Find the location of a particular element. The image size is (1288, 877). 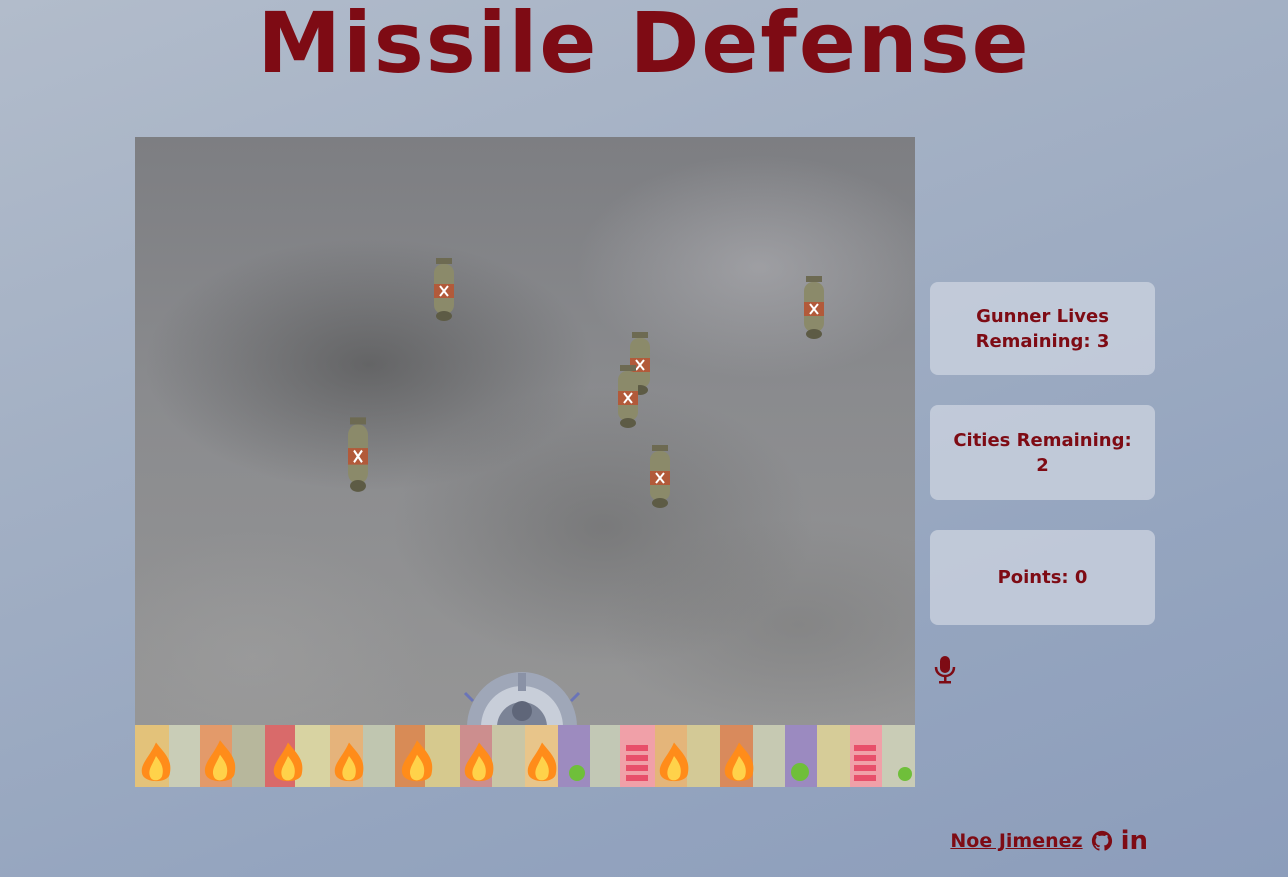

author-link: Noe Jimenez is located at coordinates (1016, 841).